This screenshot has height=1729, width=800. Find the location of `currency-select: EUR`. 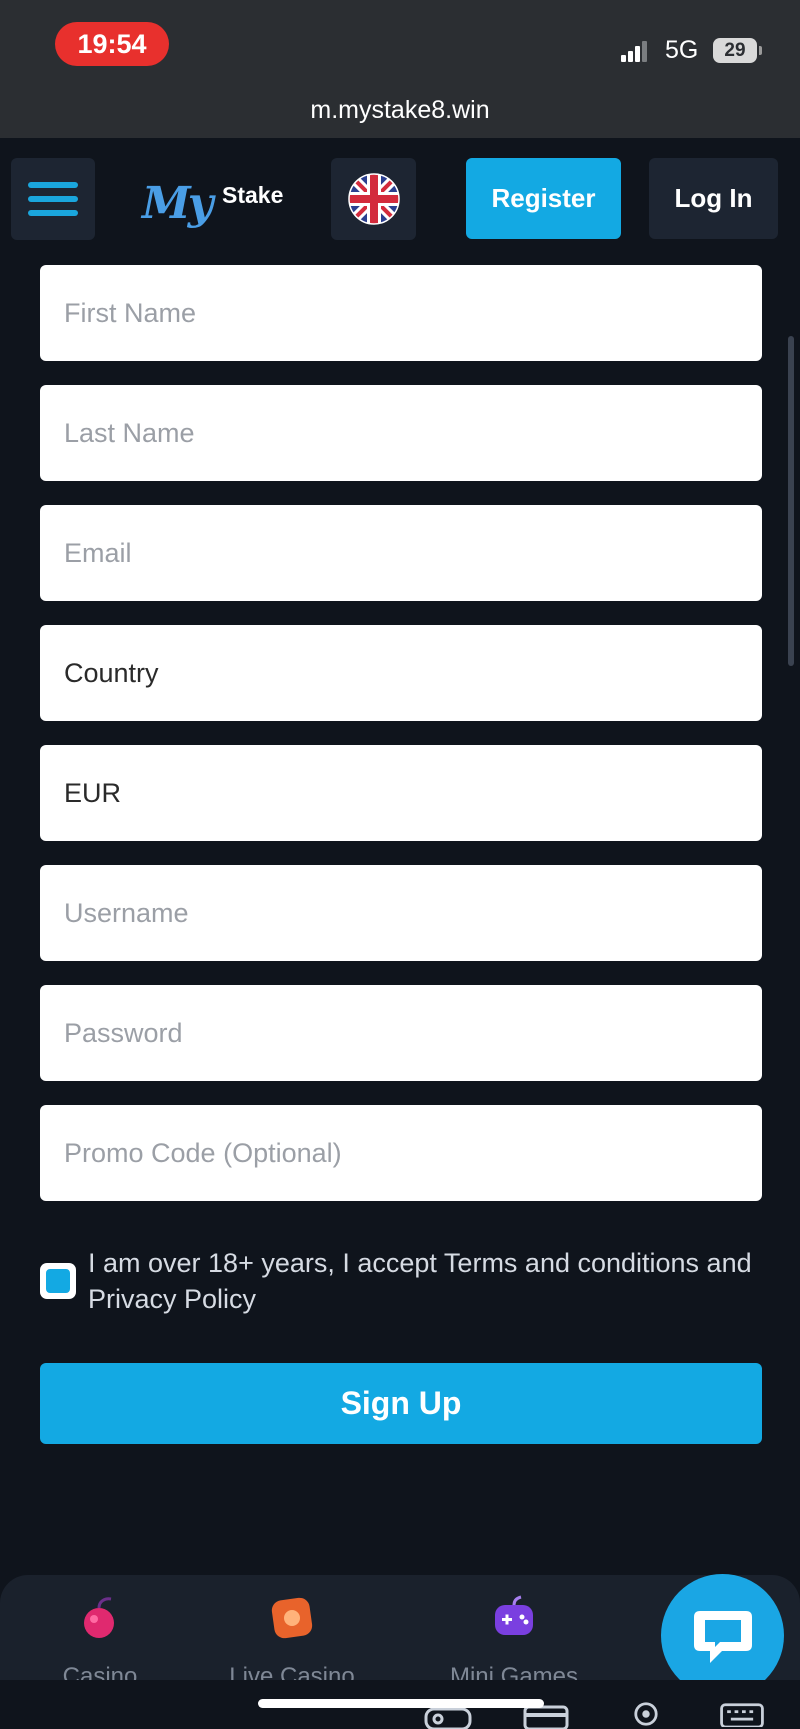

currency-select: EUR is located at coordinates (401, 793).